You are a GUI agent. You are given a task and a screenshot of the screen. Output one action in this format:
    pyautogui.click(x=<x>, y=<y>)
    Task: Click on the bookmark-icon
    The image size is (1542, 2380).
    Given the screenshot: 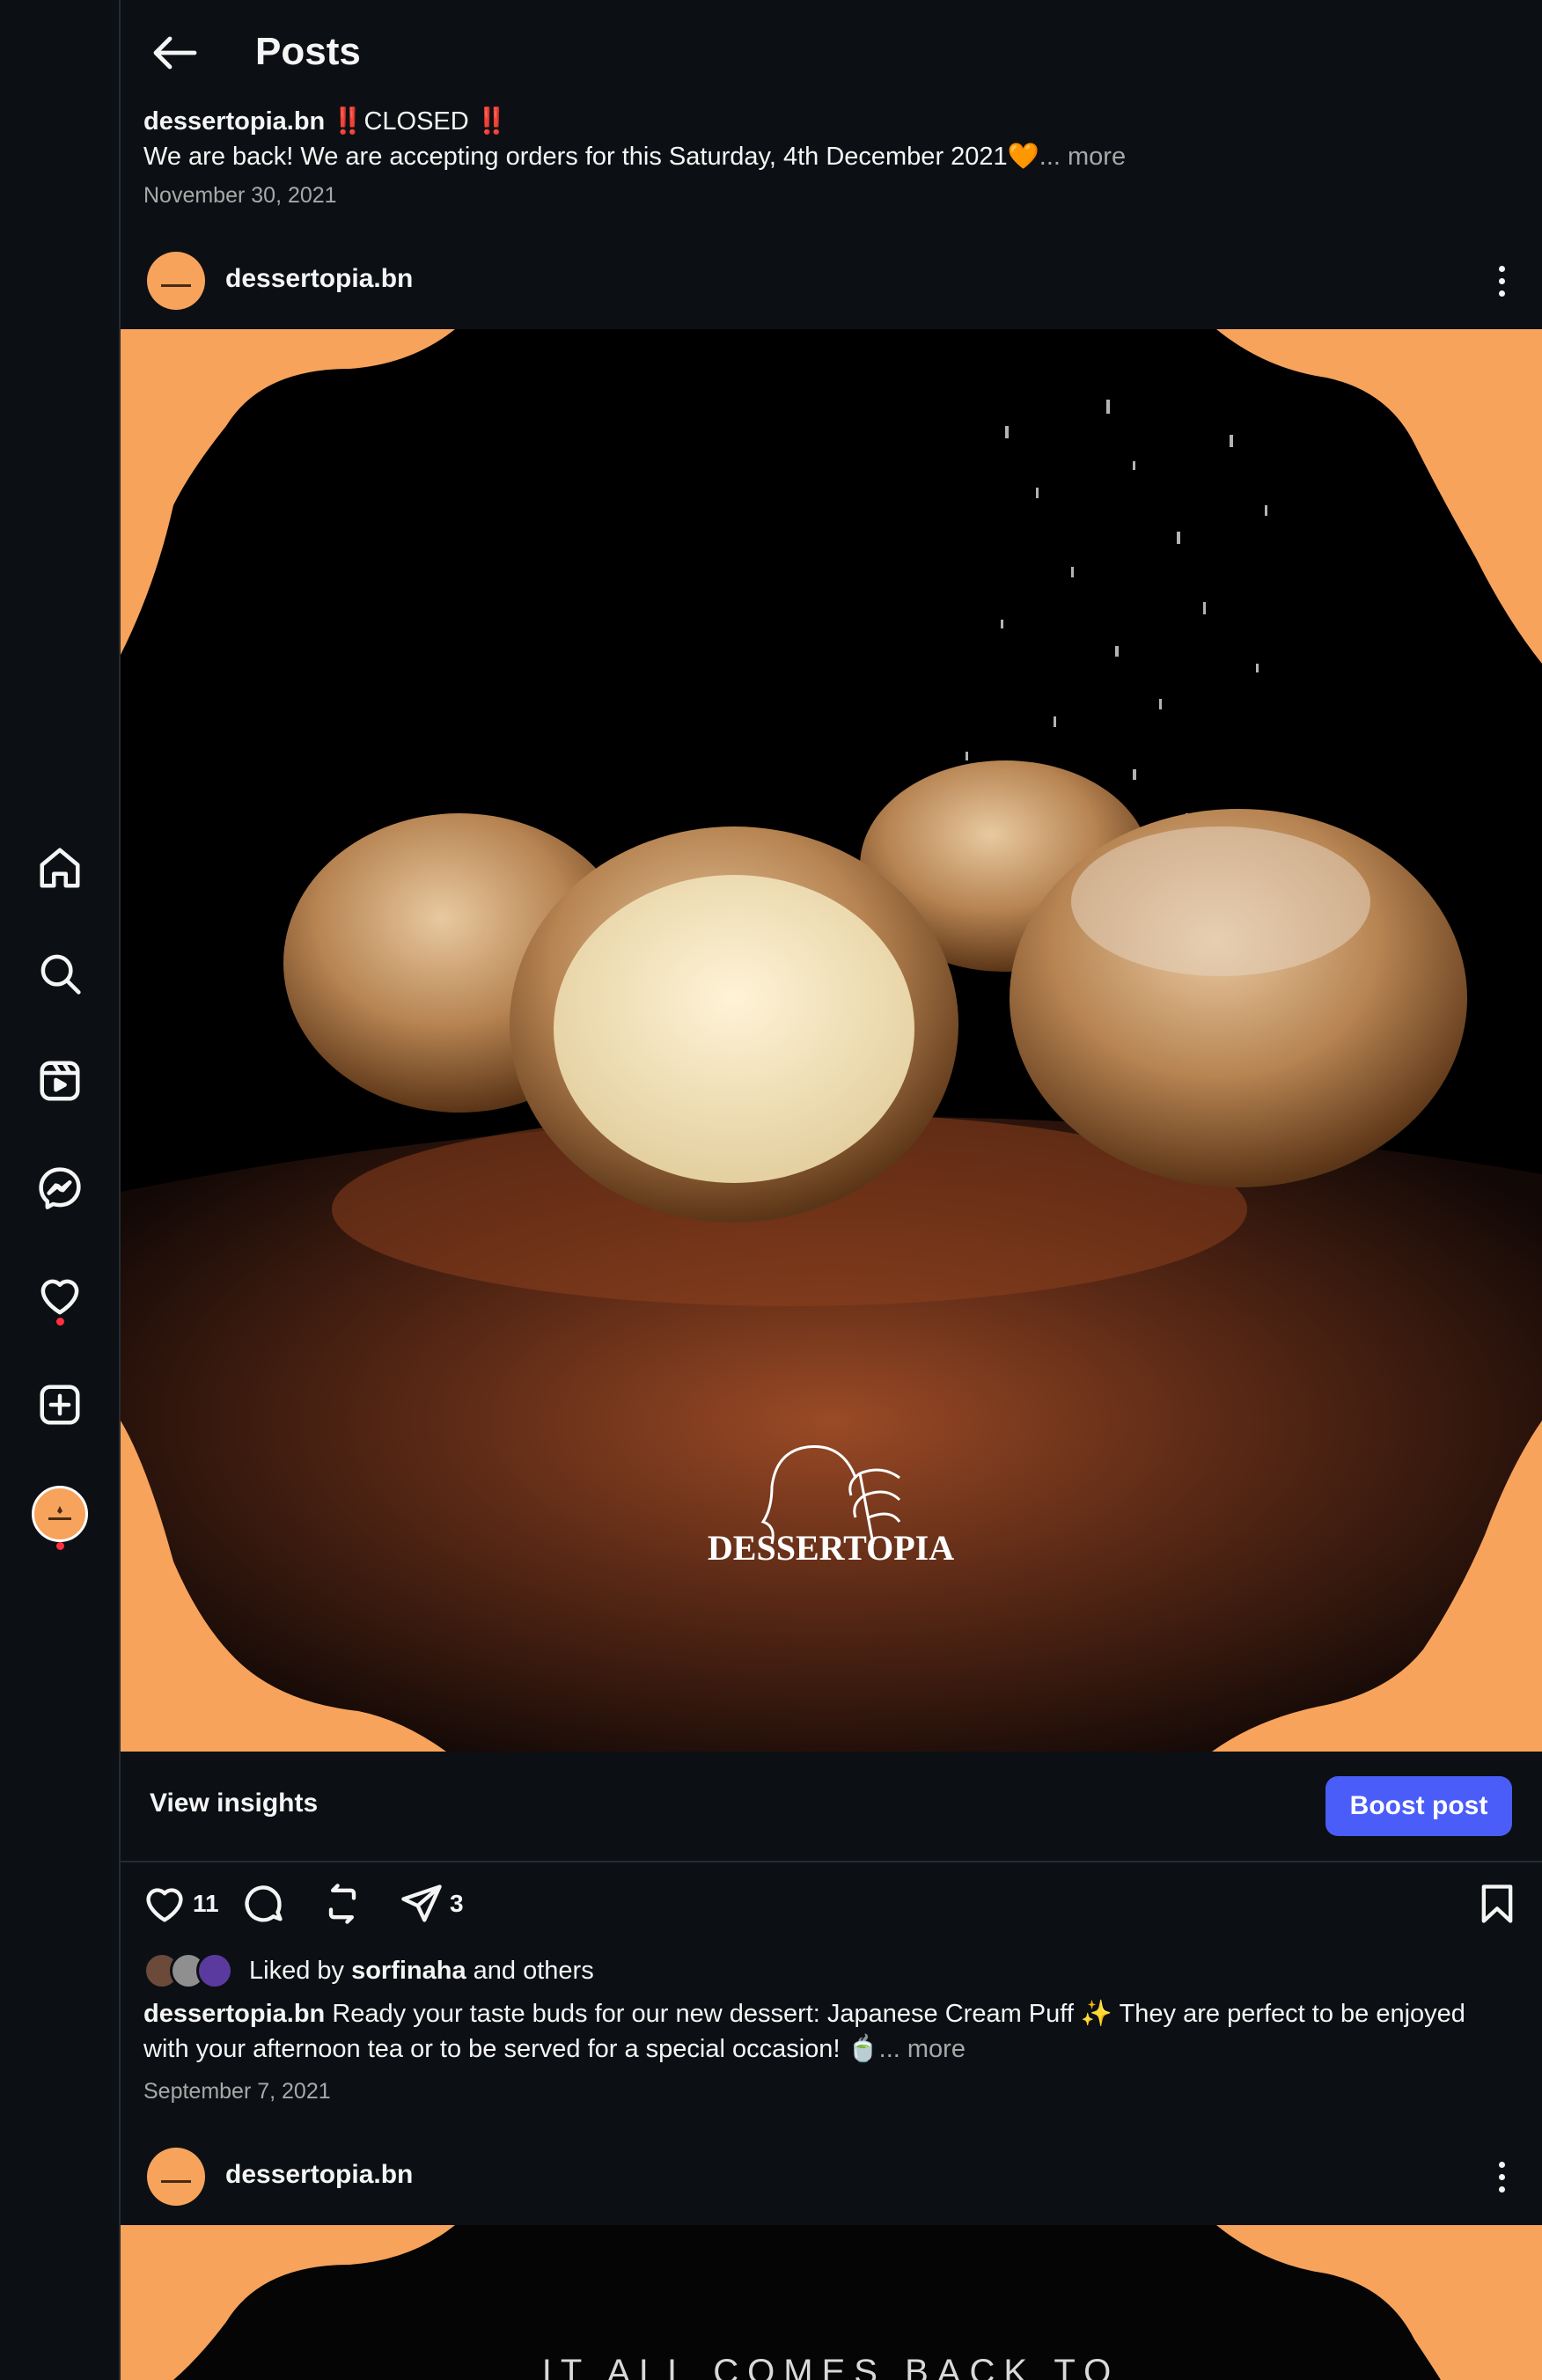 What is the action you would take?
    pyautogui.click(x=1497, y=1904)
    